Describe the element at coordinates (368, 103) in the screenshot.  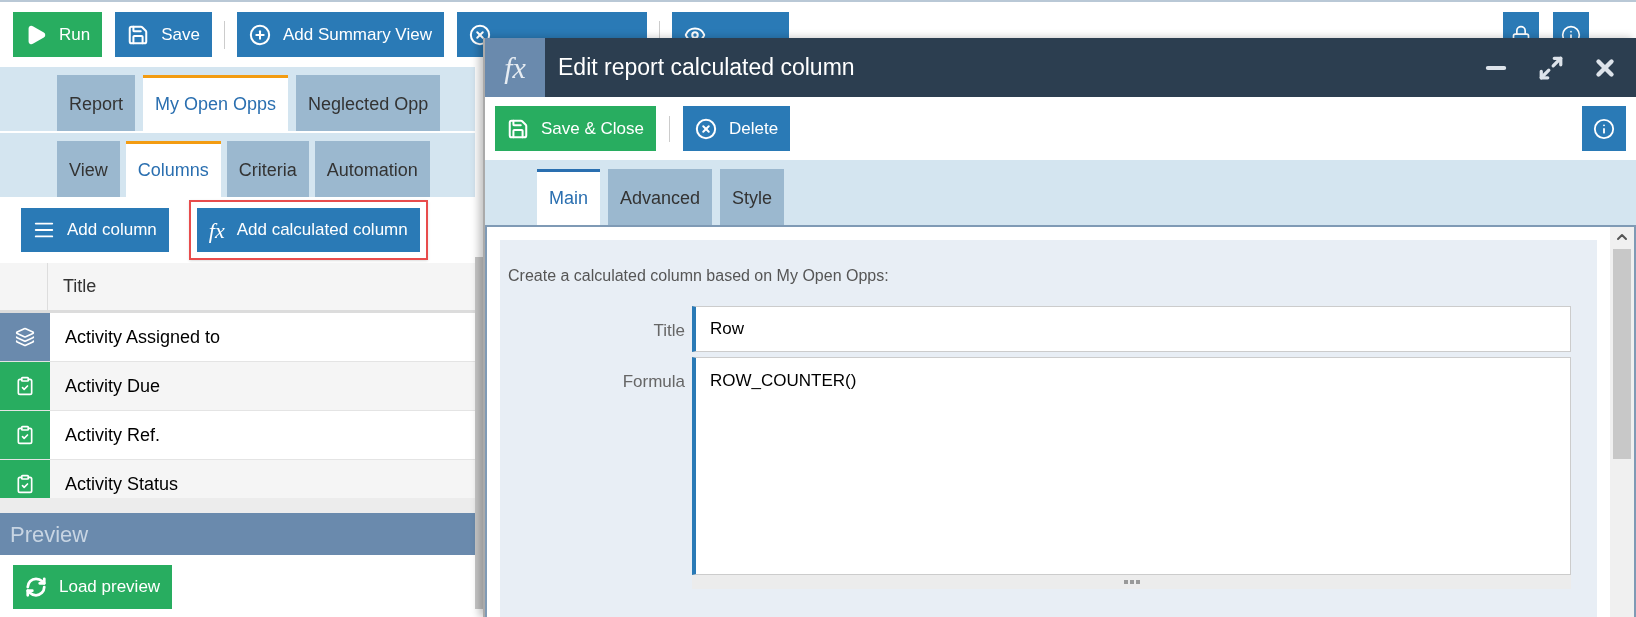
I see `tab: Neglected Opp` at that location.